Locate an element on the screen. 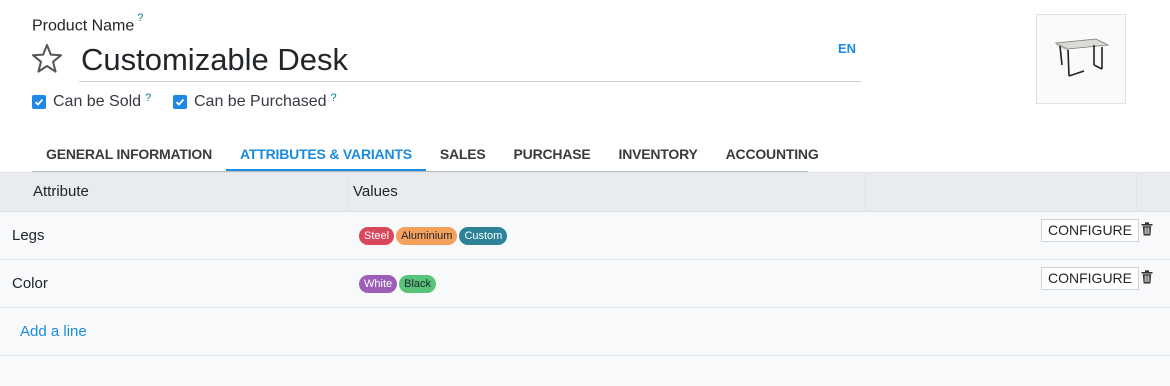 Image resolution: width=1170 pixels, height=386 pixels. can-be-sold-field: Can be Sold? is located at coordinates (91, 101).